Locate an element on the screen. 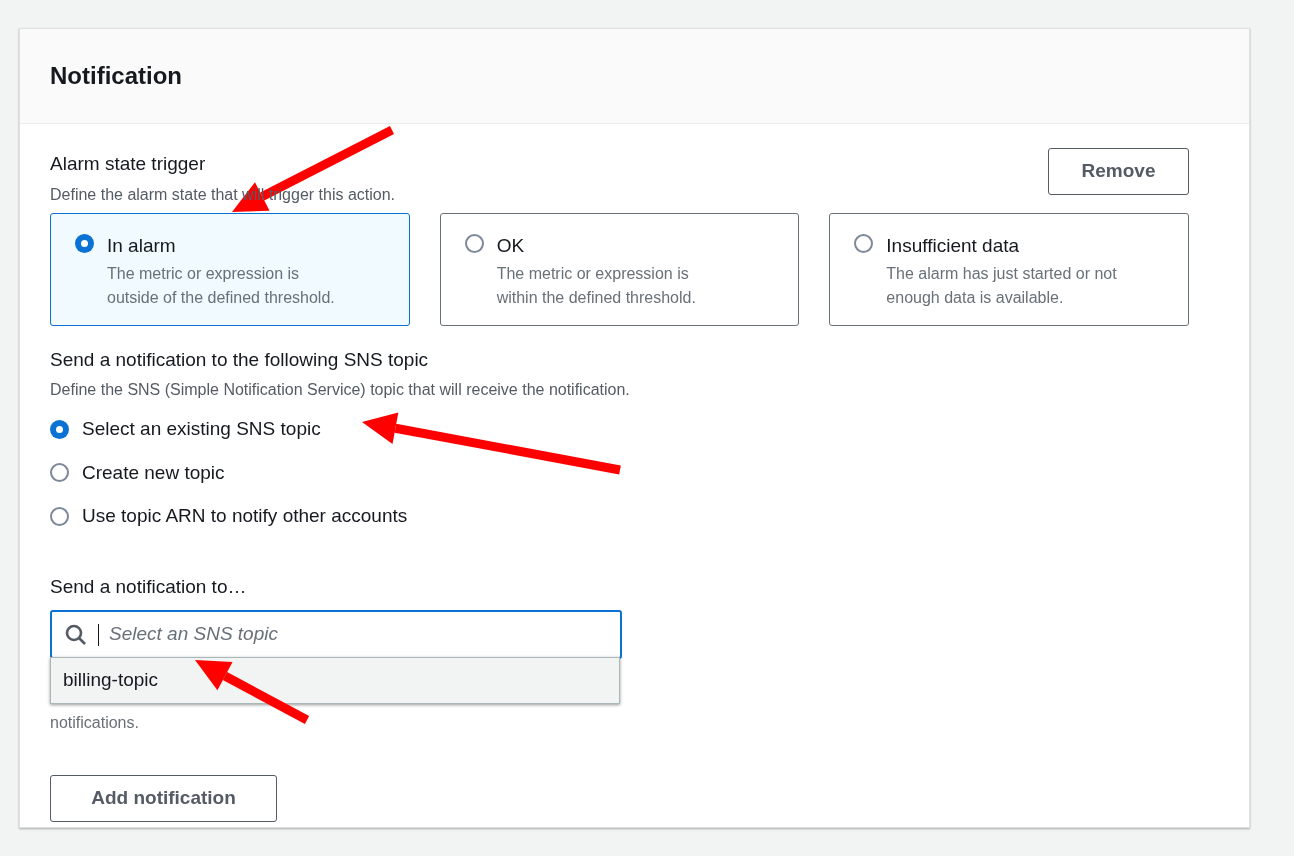  field-hint: notifications. is located at coordinates (95, 723).